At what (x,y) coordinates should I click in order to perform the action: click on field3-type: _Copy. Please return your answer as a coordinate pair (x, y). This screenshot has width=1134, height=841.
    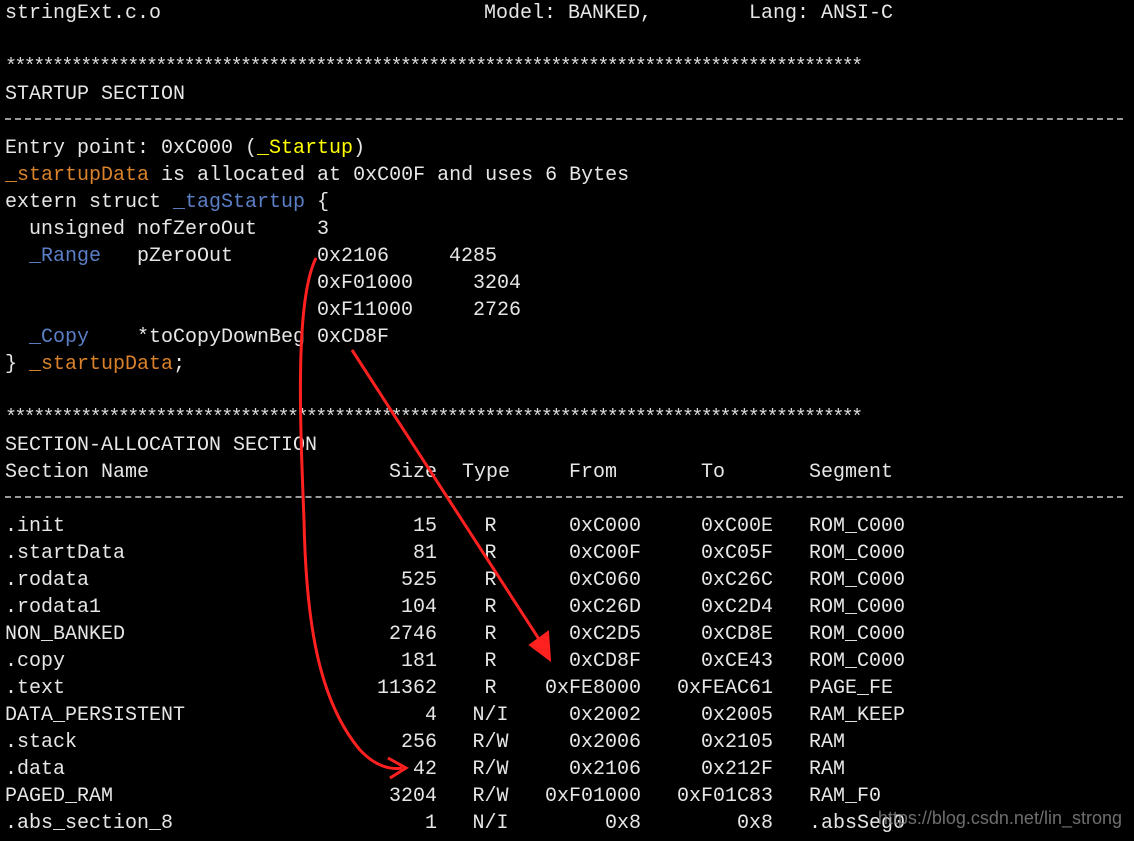
    Looking at the image, I should click on (59, 337).